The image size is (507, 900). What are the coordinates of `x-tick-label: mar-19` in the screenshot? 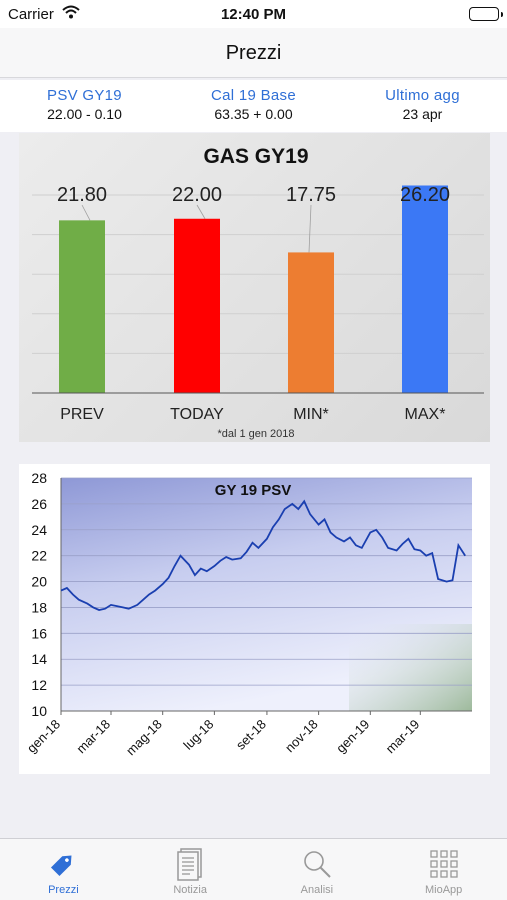 It's located at (403, 737).